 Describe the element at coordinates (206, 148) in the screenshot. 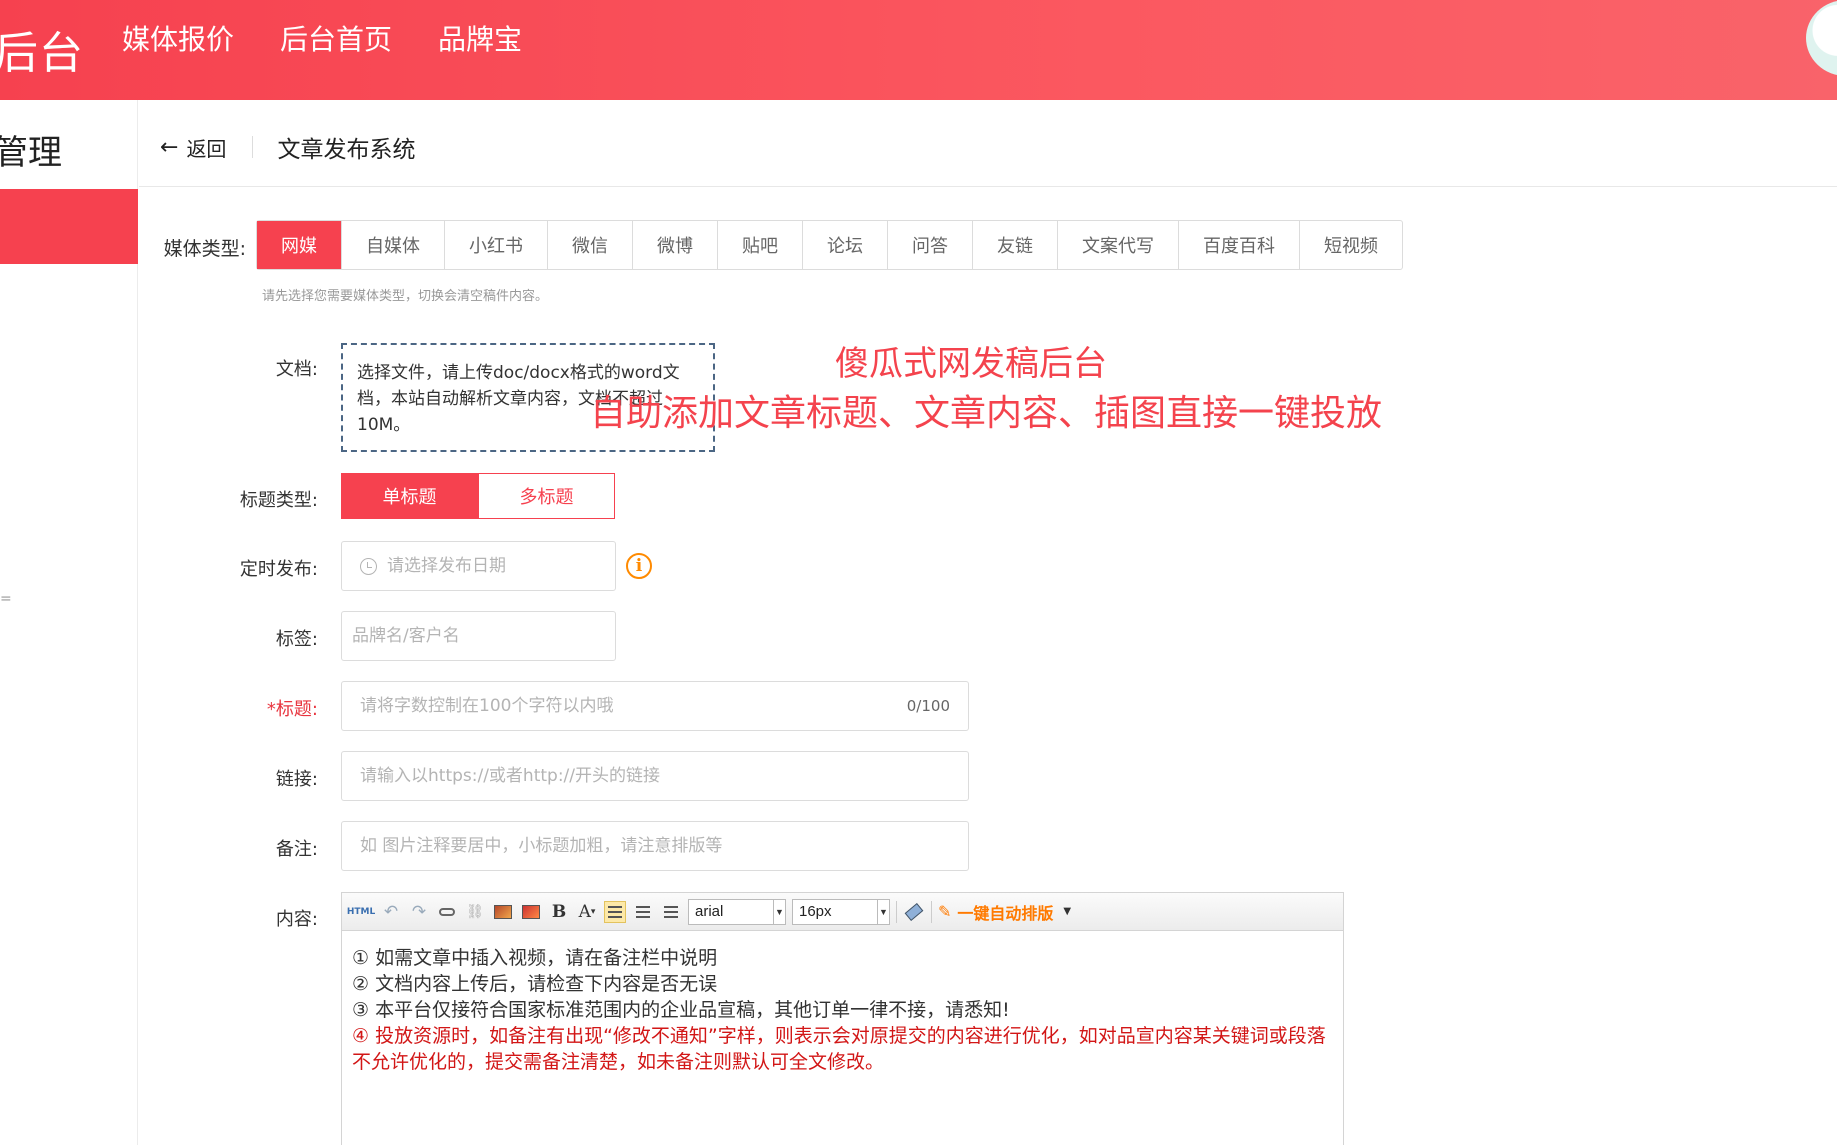

I see `back-label: 返回` at that location.